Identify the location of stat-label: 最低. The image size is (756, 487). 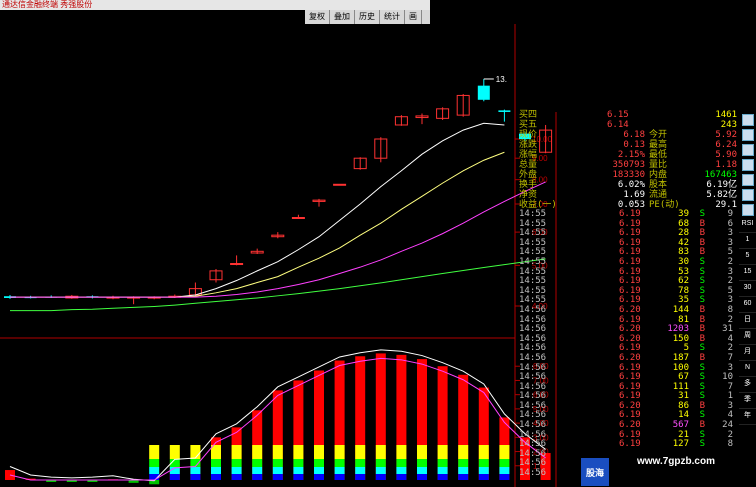
(658, 155).